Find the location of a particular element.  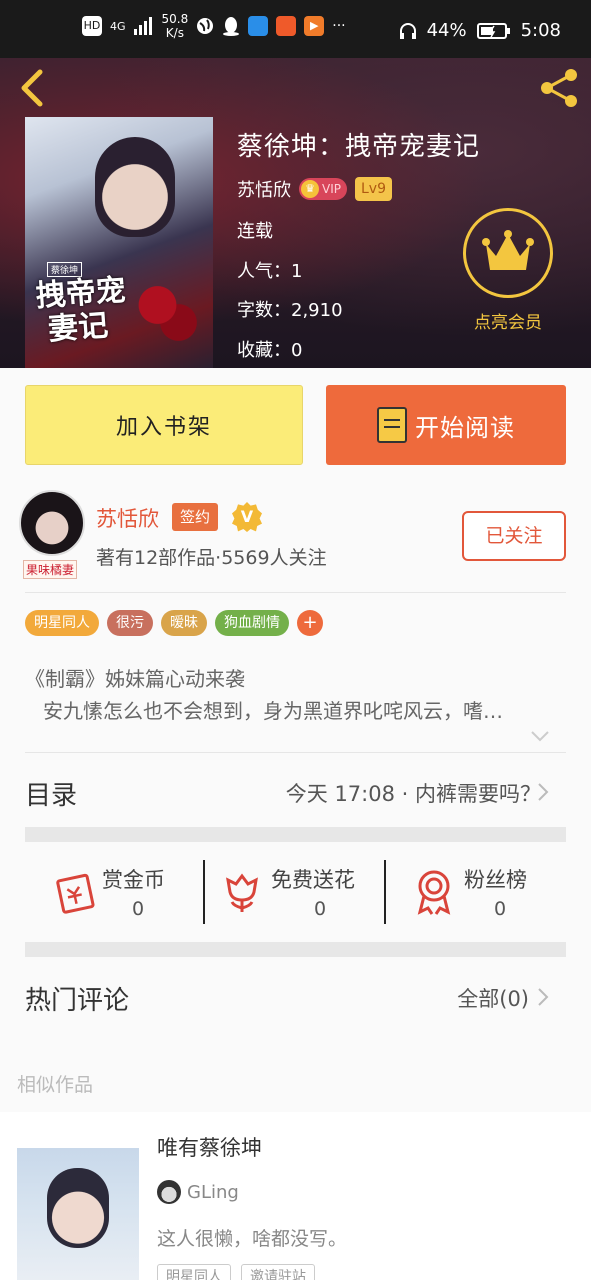

tag-list: 明星同人 很污 暧昧 狗血剧情 + is located at coordinates (174, 623).